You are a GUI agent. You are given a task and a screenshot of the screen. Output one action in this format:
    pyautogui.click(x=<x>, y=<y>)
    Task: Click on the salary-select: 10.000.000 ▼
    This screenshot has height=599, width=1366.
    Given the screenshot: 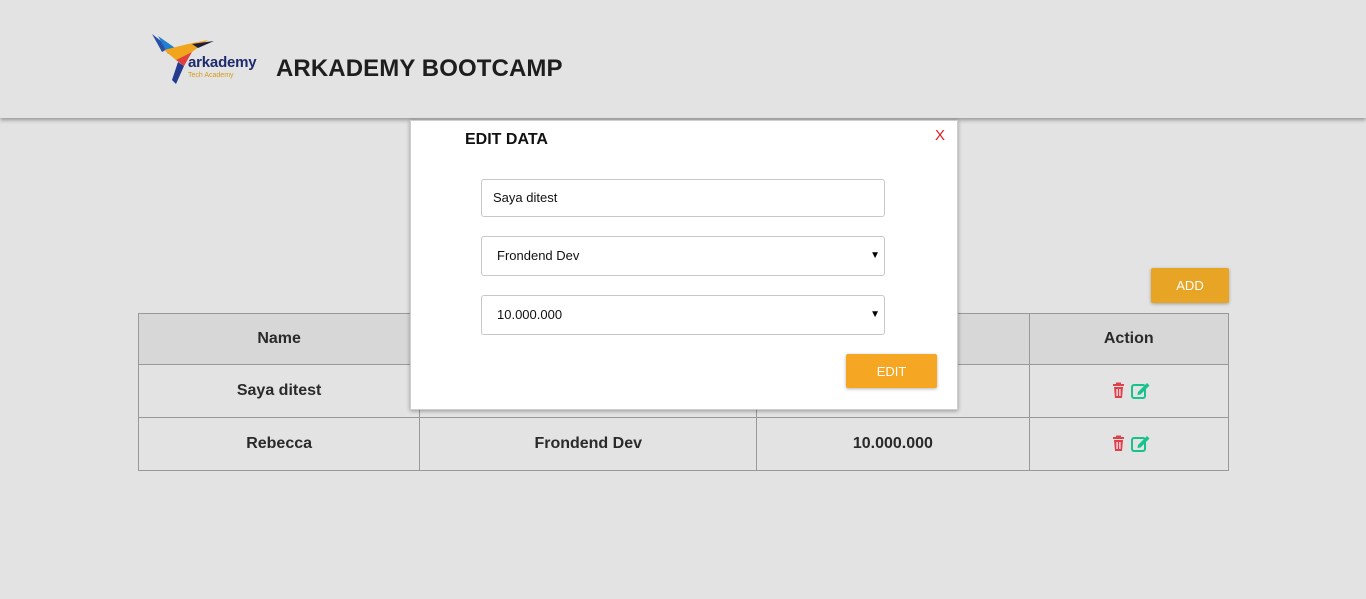 What is the action you would take?
    pyautogui.click(x=683, y=315)
    